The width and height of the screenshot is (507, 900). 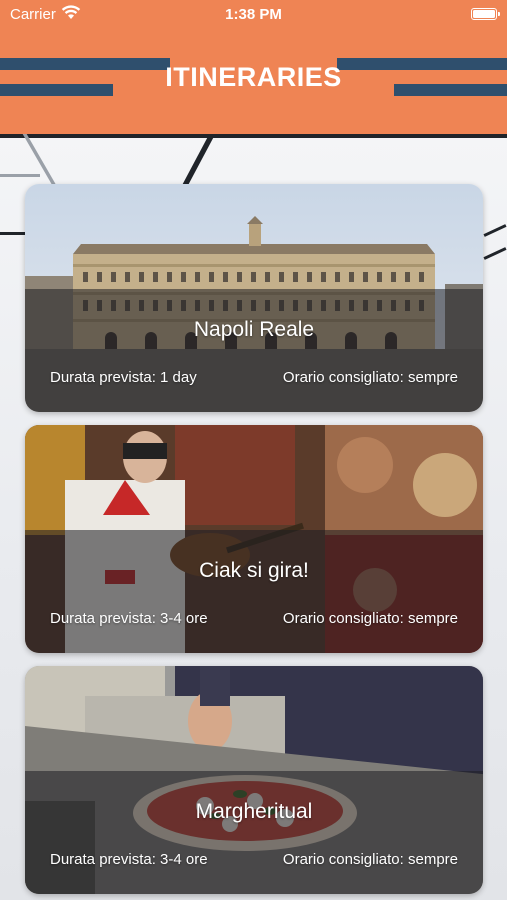 What do you see at coordinates (254, 811) in the screenshot?
I see `itinerary-name: Margheritual` at bounding box center [254, 811].